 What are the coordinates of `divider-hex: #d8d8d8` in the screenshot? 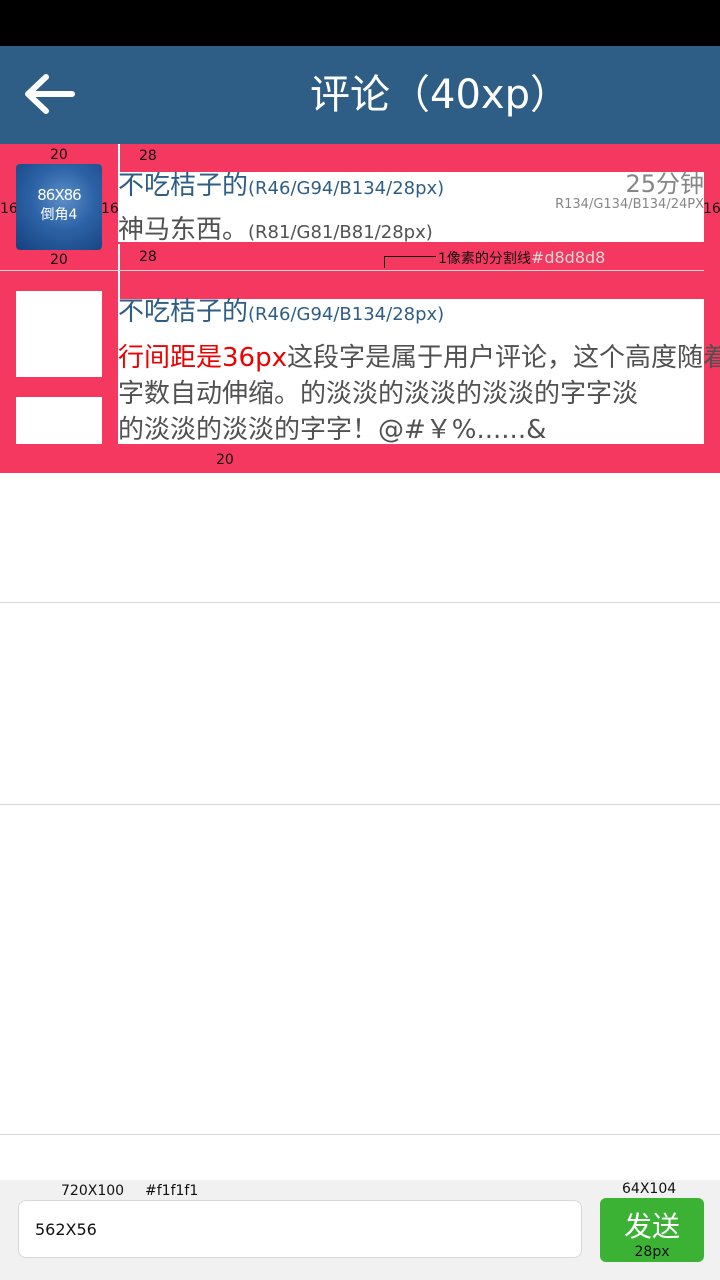 It's located at (568, 257).